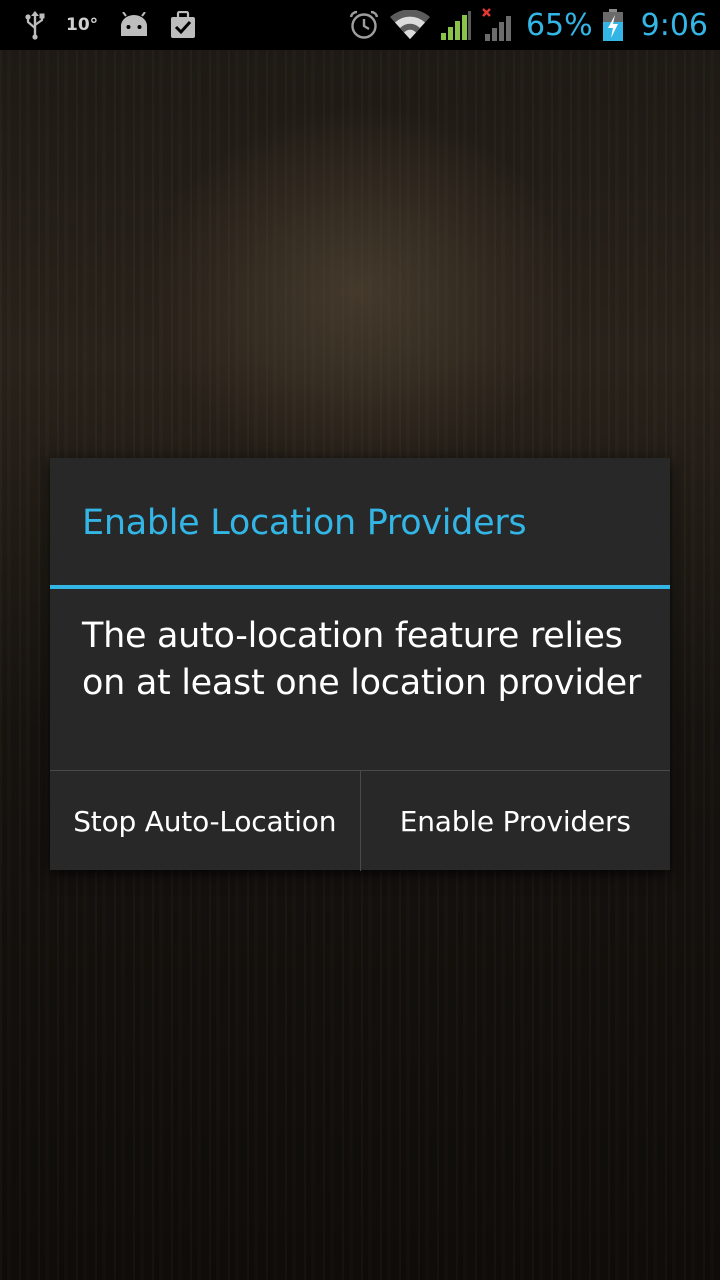 The image size is (720, 1280). I want to click on battery-percent-text: 65%, so click(559, 25).